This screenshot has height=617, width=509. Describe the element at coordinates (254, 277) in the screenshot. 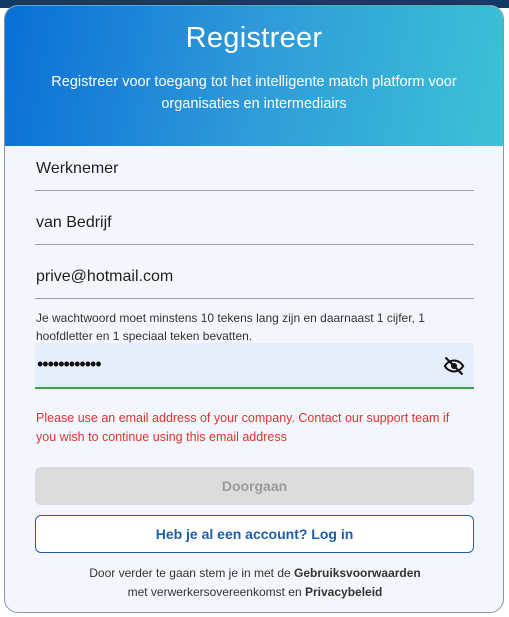

I see `email-field: prive@hotmail.com` at that location.